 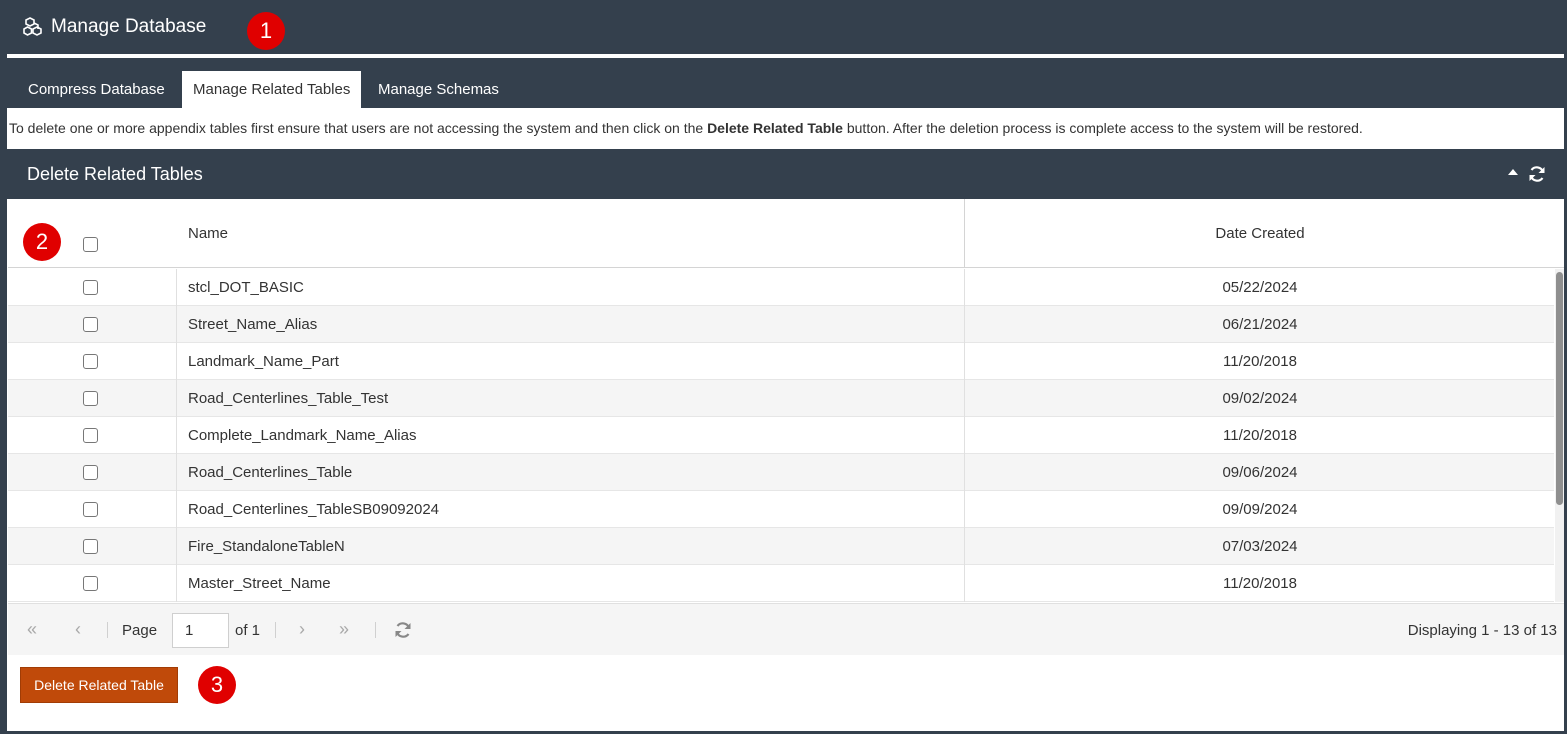 I want to click on row-name: stcl_DOT_BASIC, so click(x=246, y=287).